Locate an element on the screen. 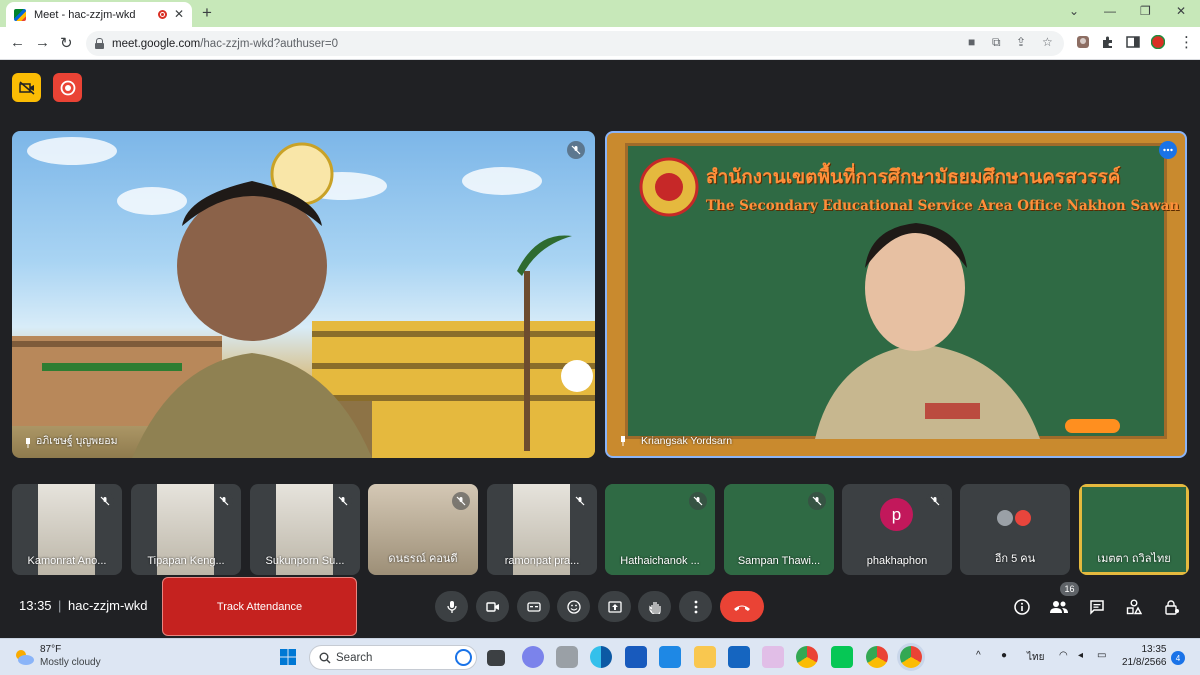 Image resolution: width=1200 pixels, height=675 pixels. recording-button is located at coordinates (67, 87).